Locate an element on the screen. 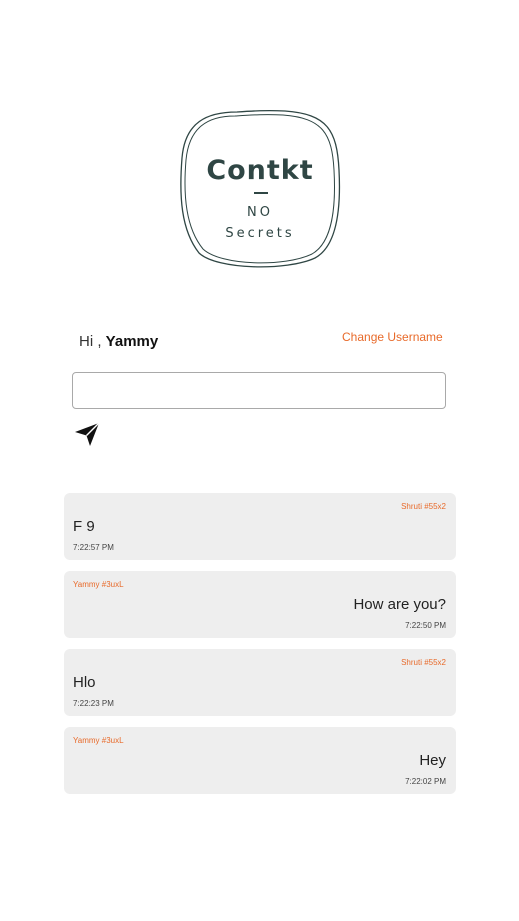  logo-frame is located at coordinates (260, 188).